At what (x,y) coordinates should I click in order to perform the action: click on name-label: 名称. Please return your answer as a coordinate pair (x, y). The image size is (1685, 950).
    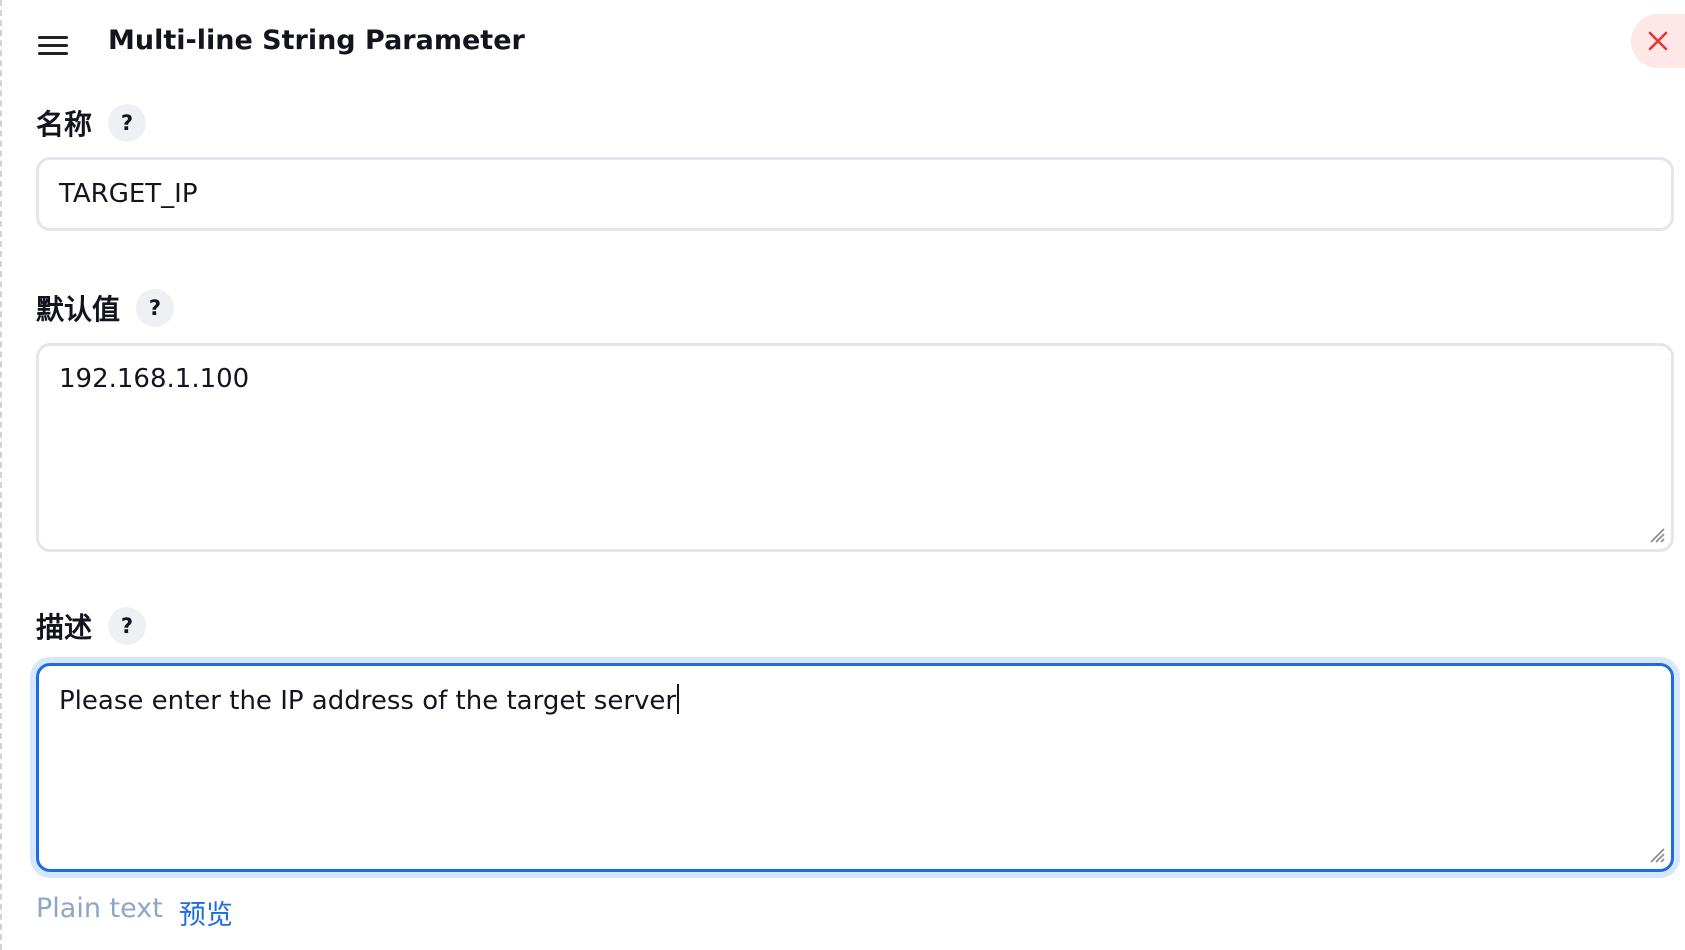
    Looking at the image, I should click on (64, 124).